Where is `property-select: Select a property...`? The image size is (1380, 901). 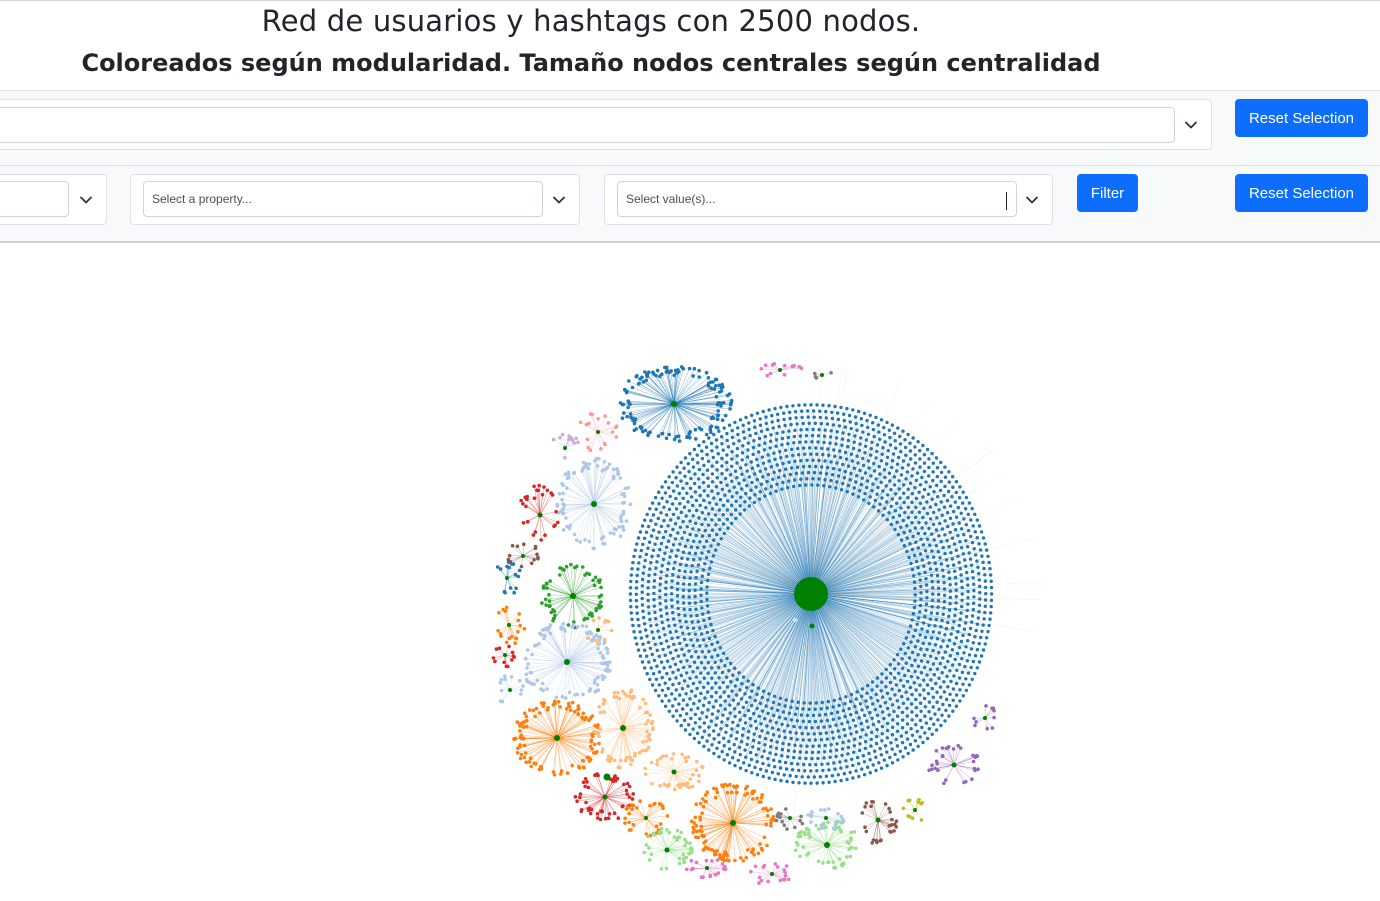
property-select: Select a property... is located at coordinates (343, 199).